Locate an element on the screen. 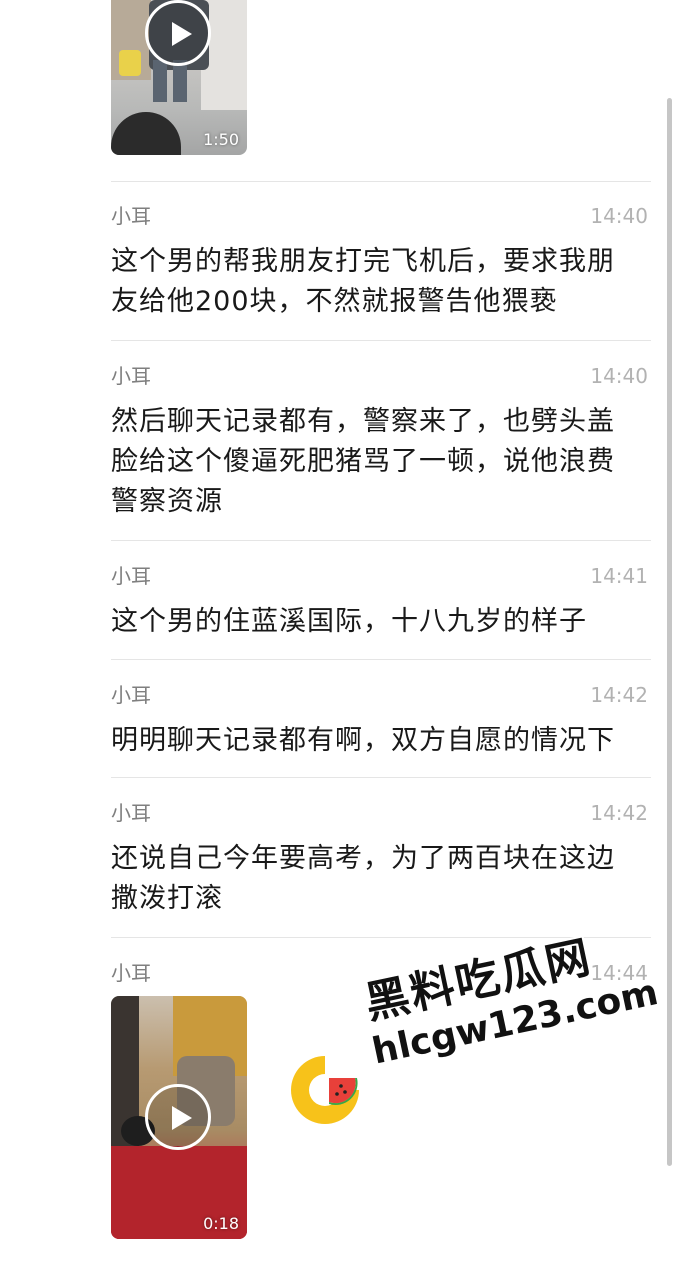 This screenshot has height=1280, width=678. scrollbar is located at coordinates (669, 632).